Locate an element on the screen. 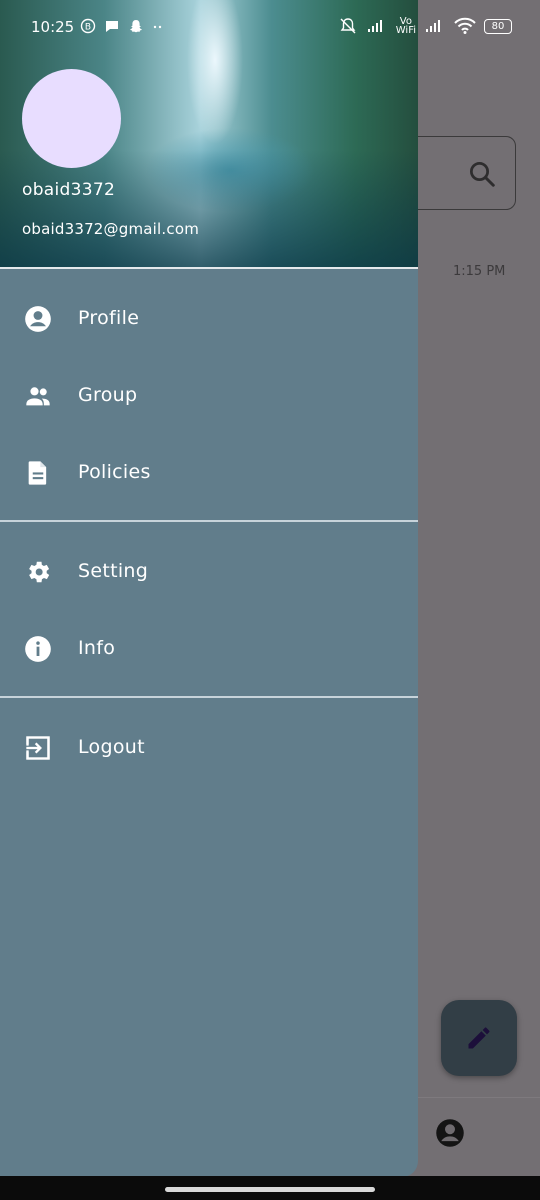 This screenshot has height=1200, width=540. drawer-item-info: Info is located at coordinates (209, 648).